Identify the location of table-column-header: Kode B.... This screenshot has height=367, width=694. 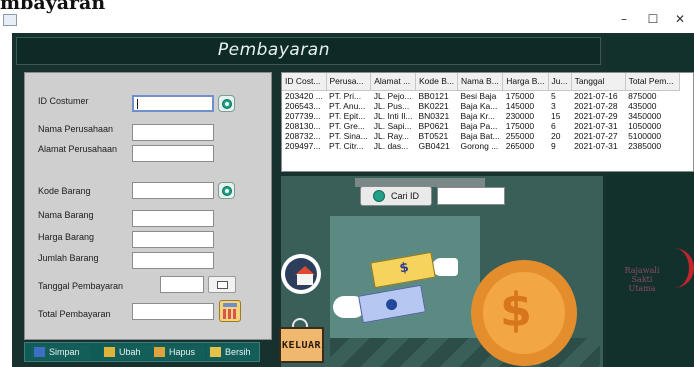
(436, 82).